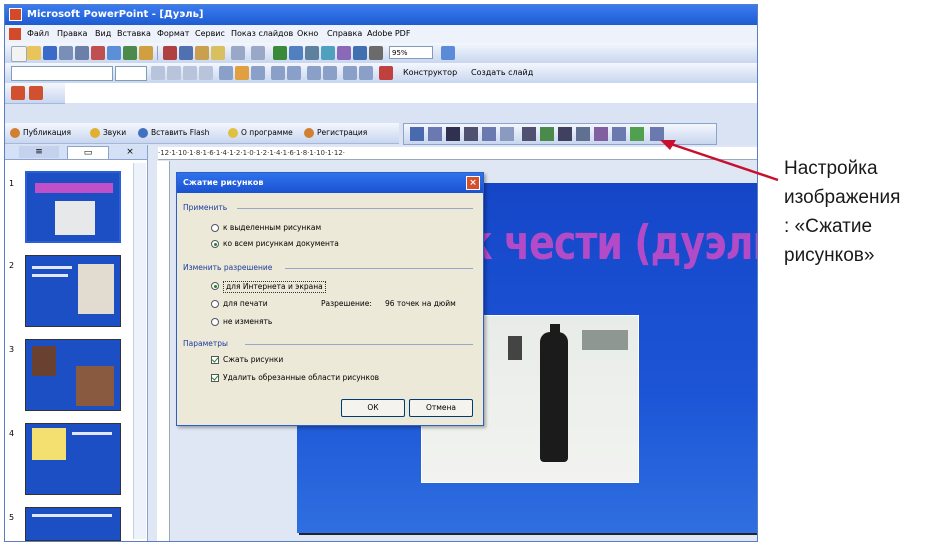  Describe the element at coordinates (88, 152) in the screenshot. I see `tab-slides: ▭` at that location.